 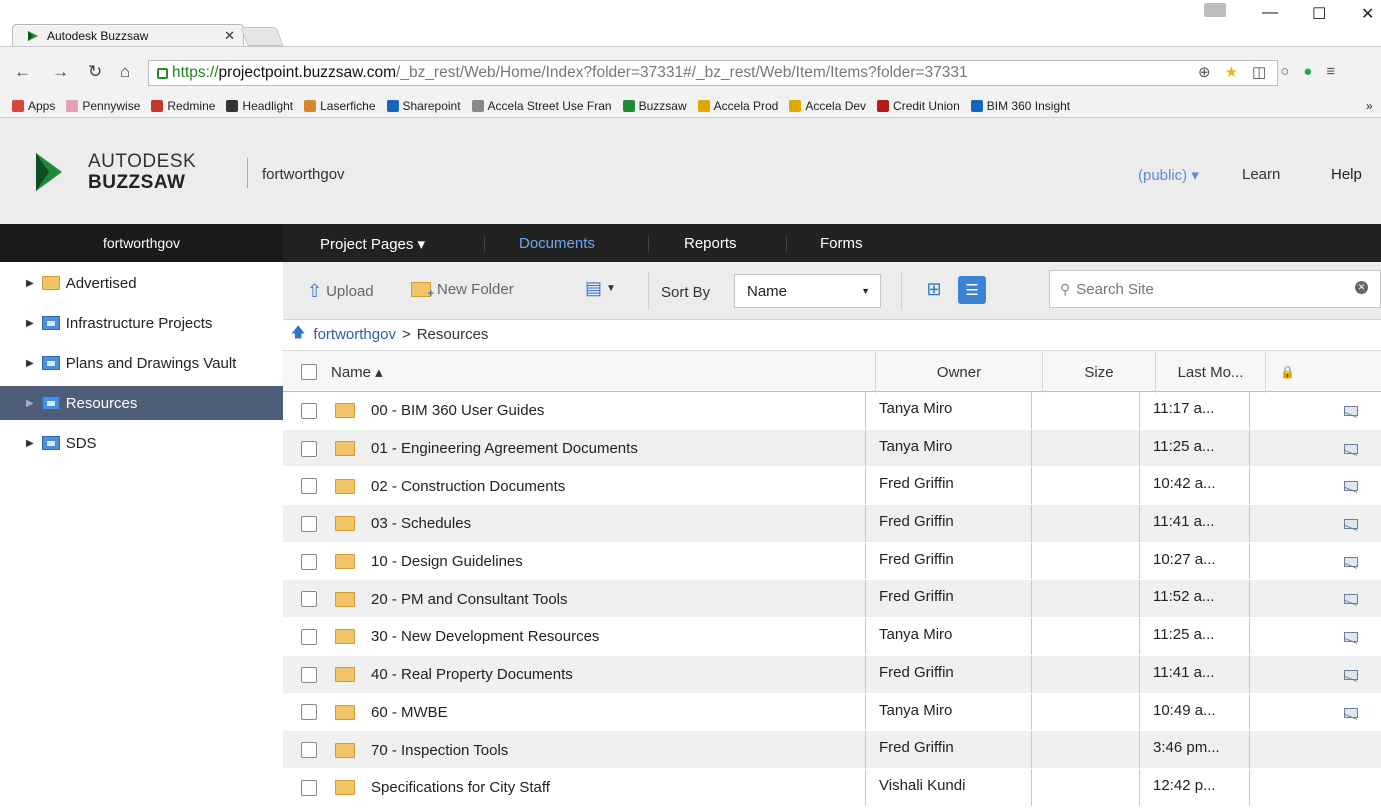 What do you see at coordinates (600, 288) in the screenshot?
I see `paste-menu-button: ▤ ▼` at bounding box center [600, 288].